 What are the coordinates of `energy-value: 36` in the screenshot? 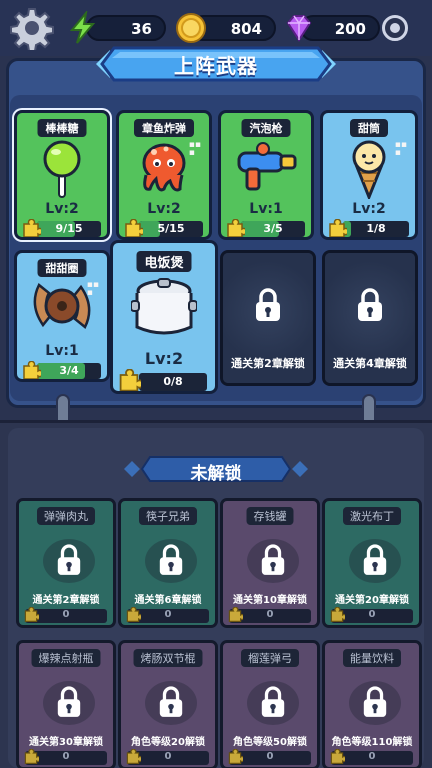 It's located at (141, 29).